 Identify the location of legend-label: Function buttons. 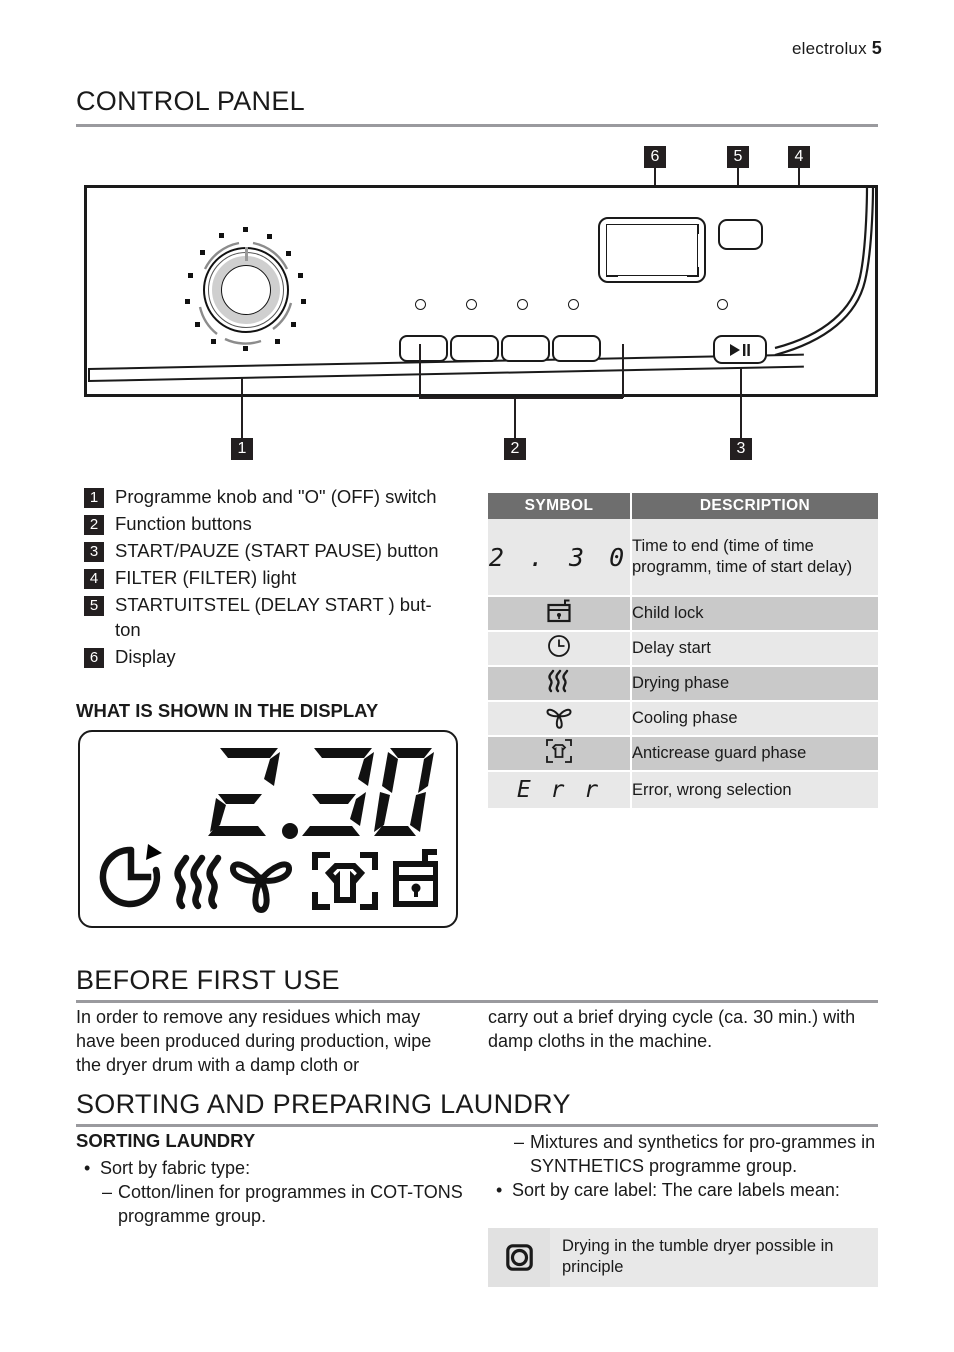
(183, 523).